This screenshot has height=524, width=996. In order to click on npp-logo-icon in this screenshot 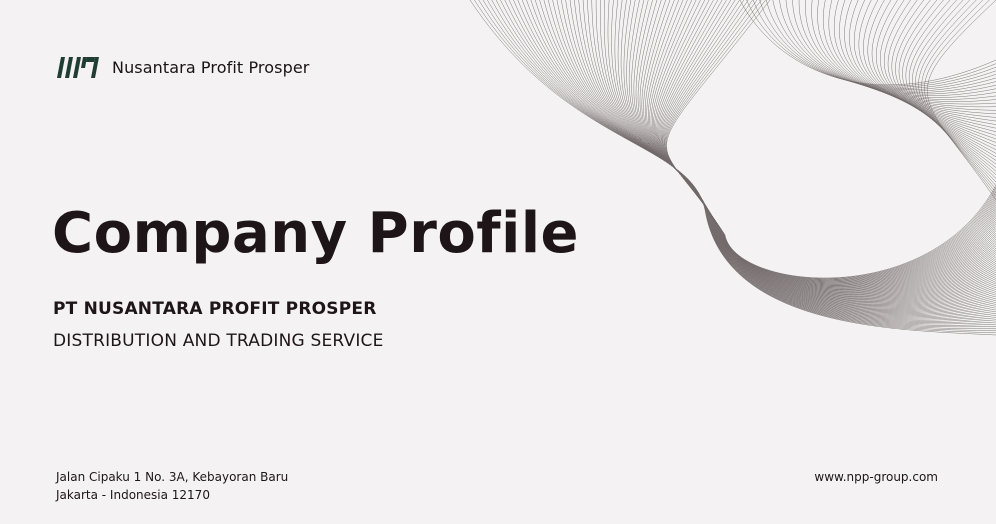, I will do `click(78, 67)`.